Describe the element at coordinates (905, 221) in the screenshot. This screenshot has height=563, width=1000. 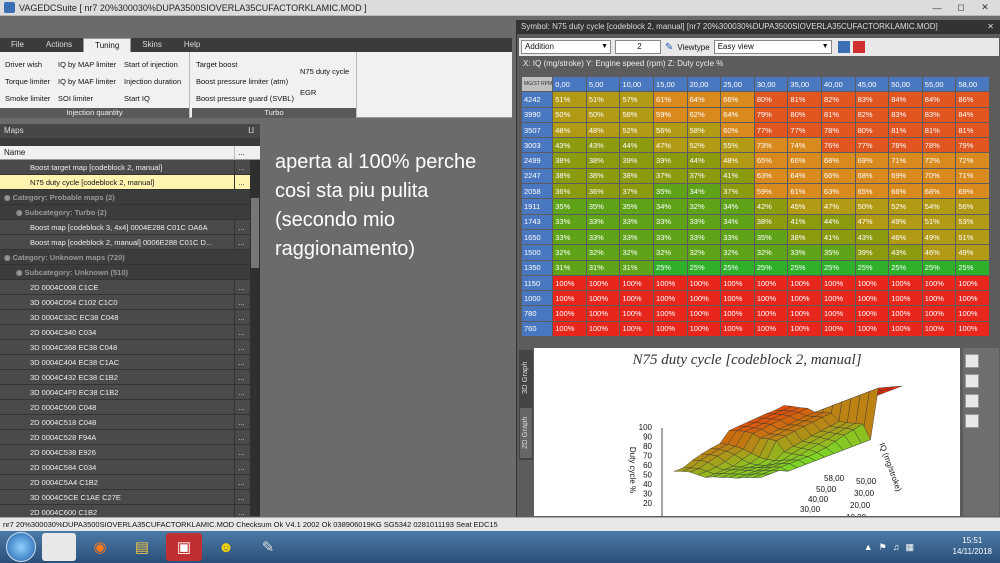
I see `map-cell: 49%` at that location.